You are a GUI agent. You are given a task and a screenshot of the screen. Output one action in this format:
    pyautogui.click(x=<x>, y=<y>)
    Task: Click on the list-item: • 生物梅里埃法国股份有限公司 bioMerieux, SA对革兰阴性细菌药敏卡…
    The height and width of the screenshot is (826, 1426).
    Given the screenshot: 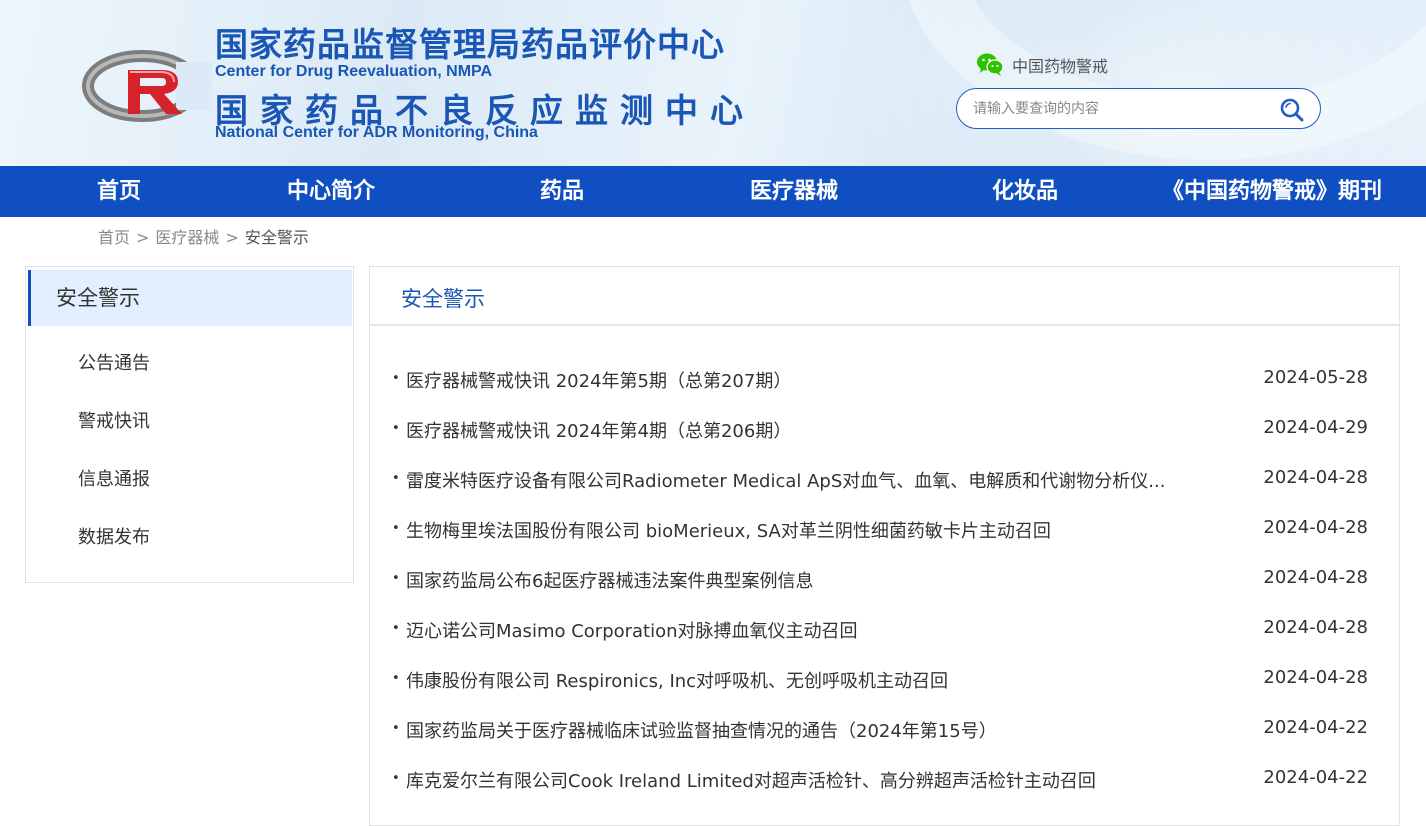 What is the action you would take?
    pyautogui.click(x=882, y=532)
    